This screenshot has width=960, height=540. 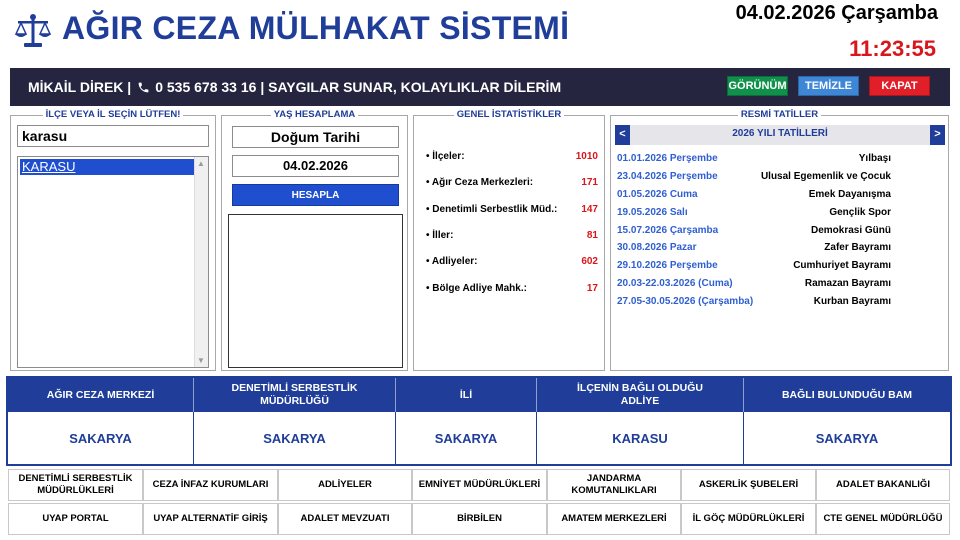 What do you see at coordinates (210, 519) in the screenshot?
I see `link-uyap-alt-login: UYAP ALTERNATİF GİRİŞ` at bounding box center [210, 519].